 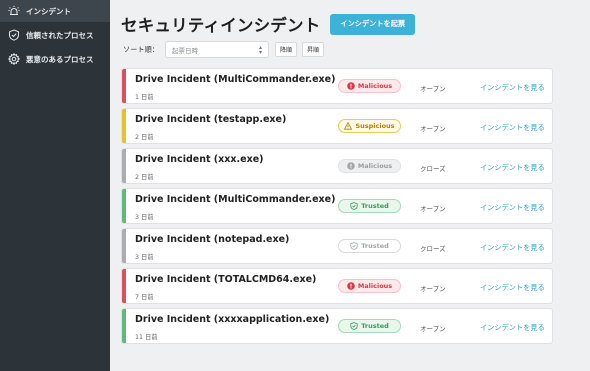 What do you see at coordinates (232, 319) in the screenshot?
I see `incident-title: Drive Incident (xxxxapplication.exe)` at bounding box center [232, 319].